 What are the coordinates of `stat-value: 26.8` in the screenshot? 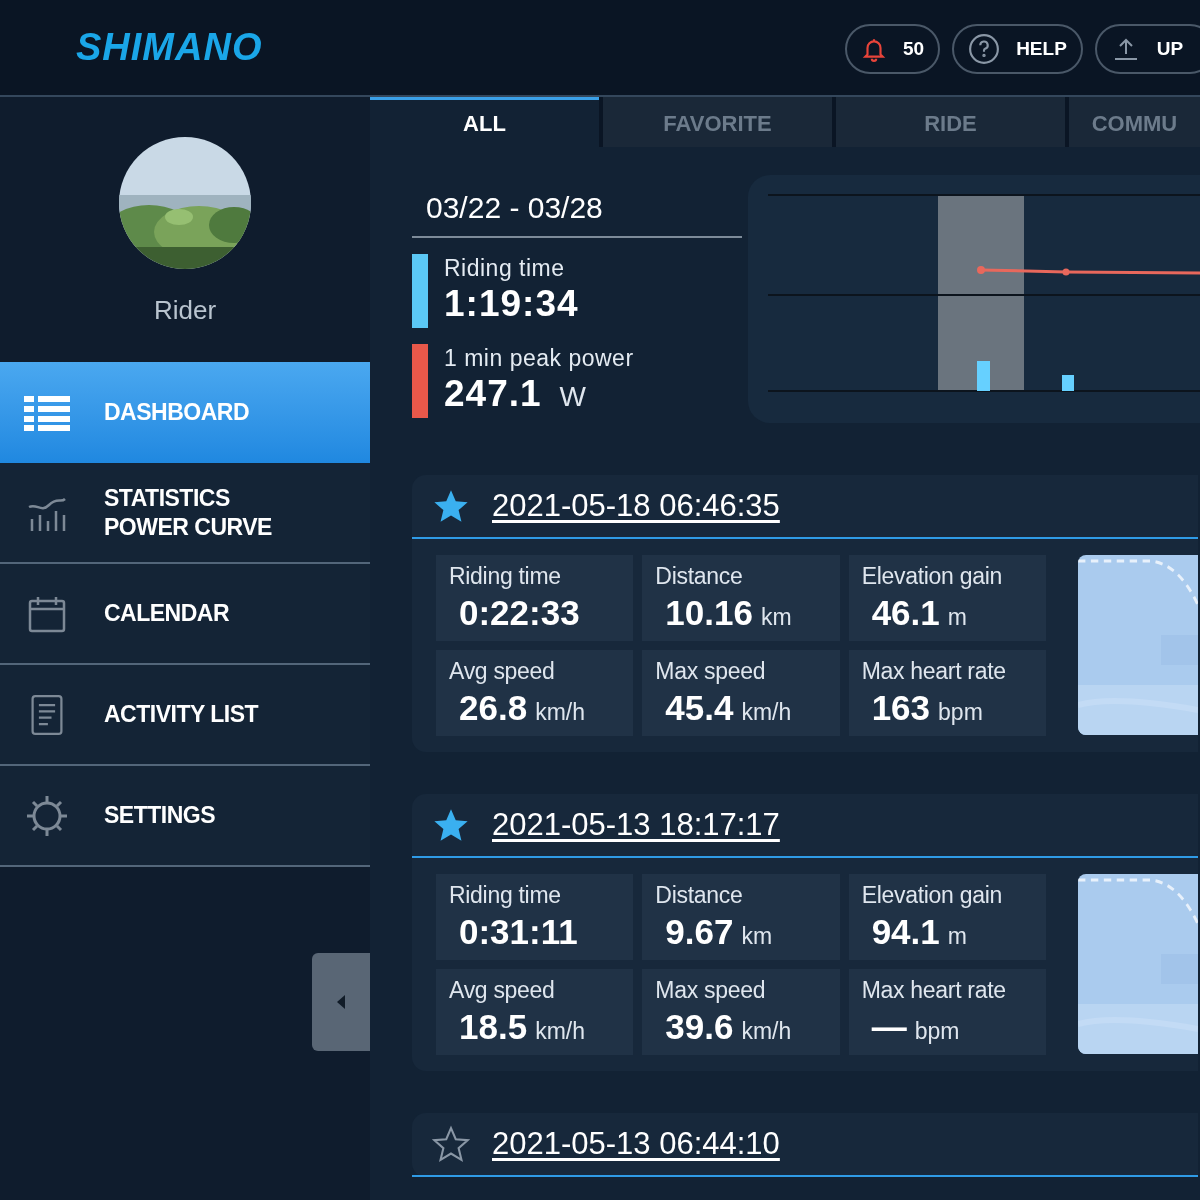 It's located at (493, 708).